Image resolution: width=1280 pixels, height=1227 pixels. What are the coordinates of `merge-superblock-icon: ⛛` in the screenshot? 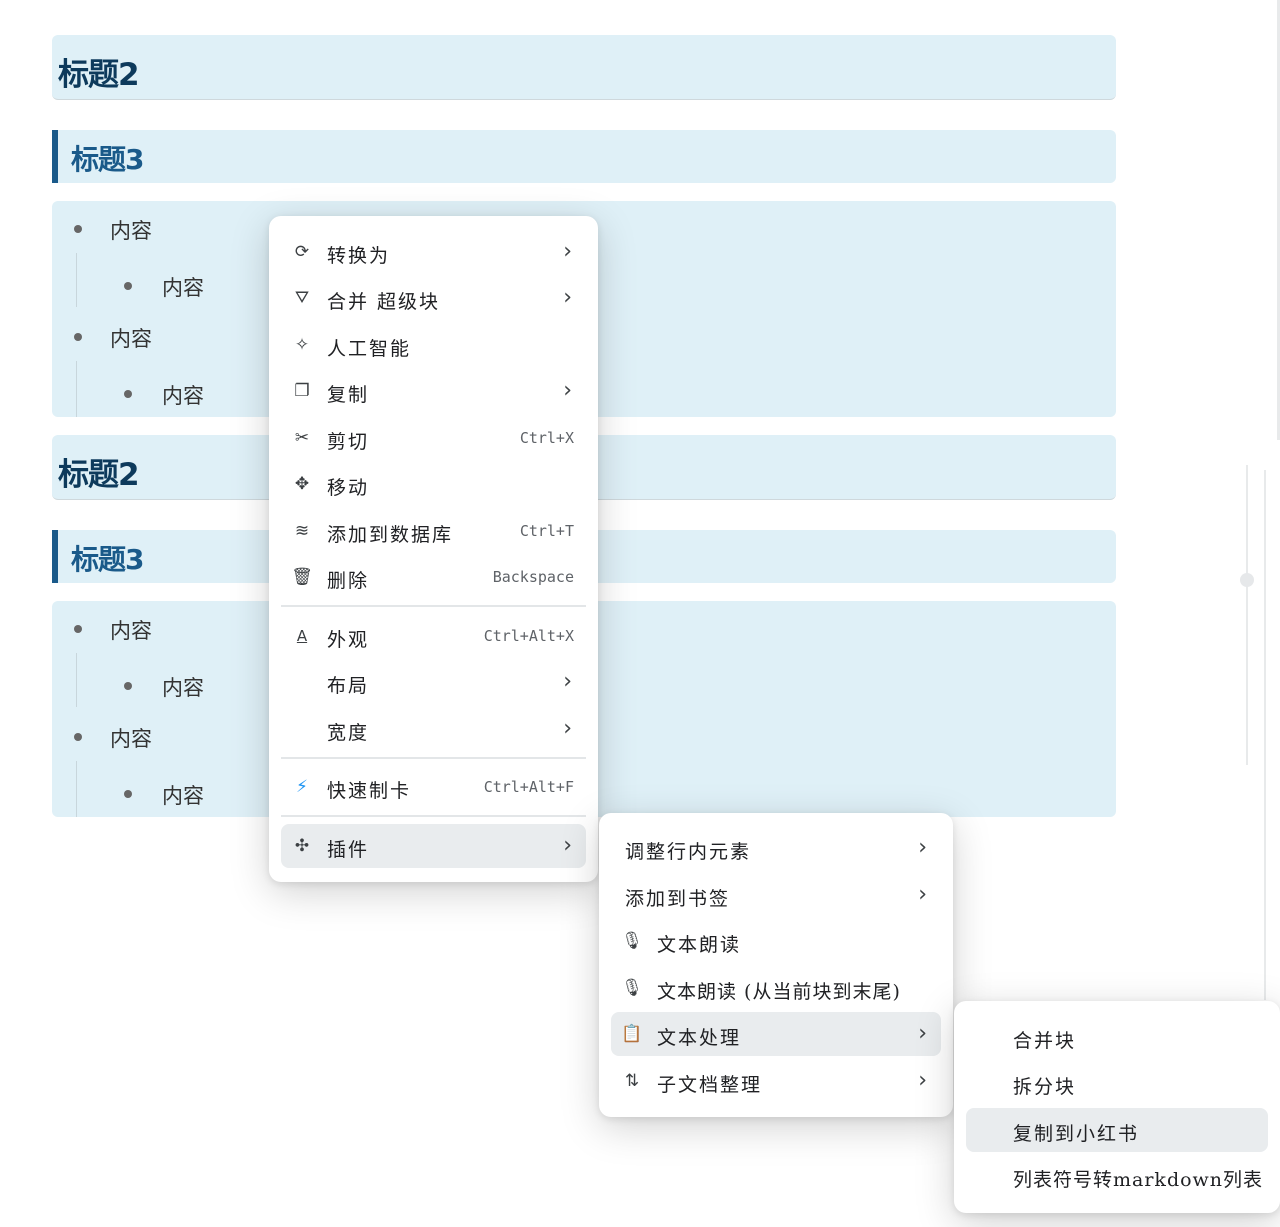 It's located at (302, 298).